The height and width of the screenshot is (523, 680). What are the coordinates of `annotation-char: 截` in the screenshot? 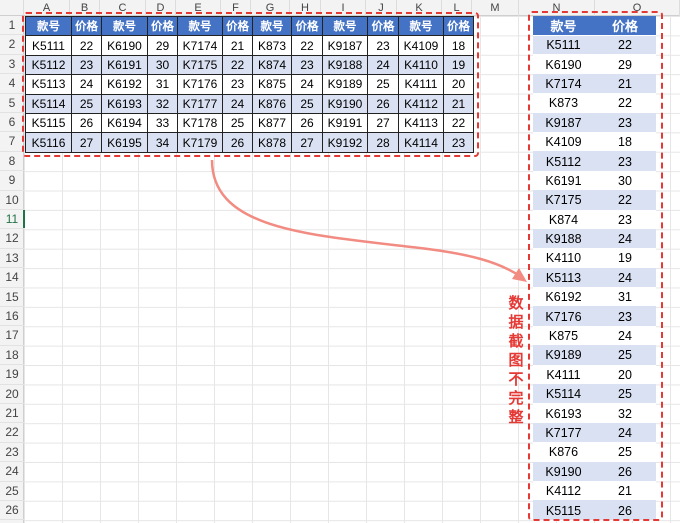 It's located at (516, 341).